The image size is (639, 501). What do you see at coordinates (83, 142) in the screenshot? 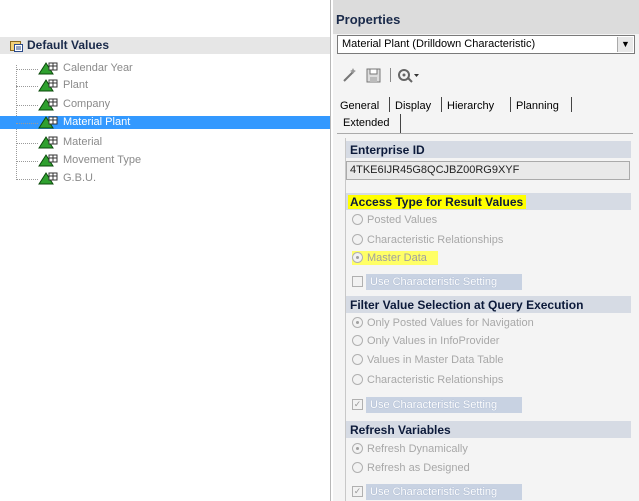
I see `tree-item-label: Material` at bounding box center [83, 142].